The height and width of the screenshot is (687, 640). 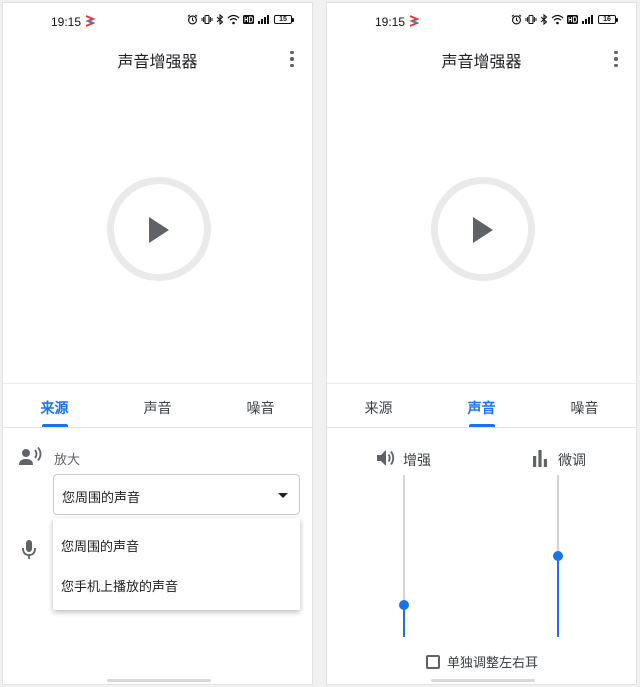 I want to click on equalizer-icon, so click(x=540, y=458).